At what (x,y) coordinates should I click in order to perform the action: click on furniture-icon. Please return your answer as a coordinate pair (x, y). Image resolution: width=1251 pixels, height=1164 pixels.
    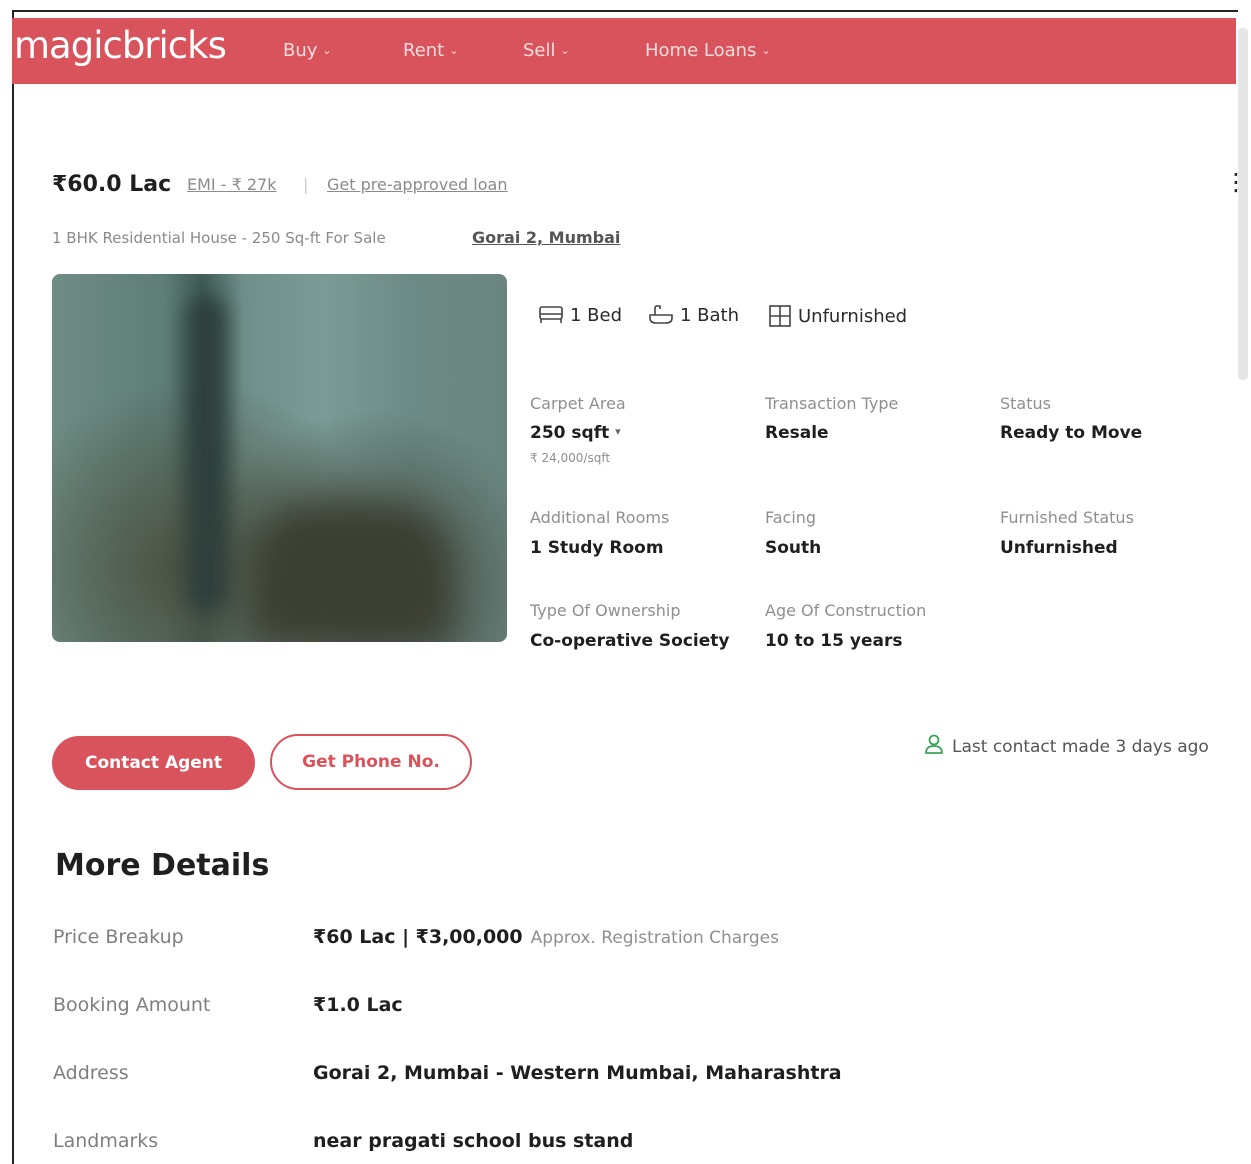
    Looking at the image, I should click on (780, 316).